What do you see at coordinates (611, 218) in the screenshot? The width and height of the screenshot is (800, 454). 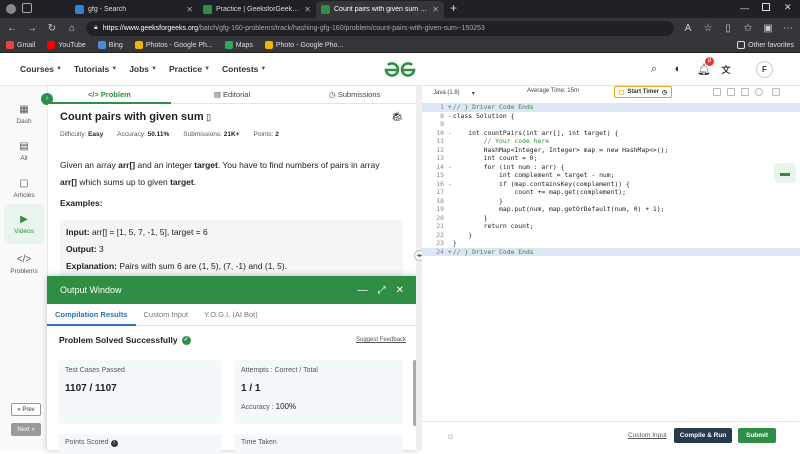 I see `code-line: 20 }` at bounding box center [611, 218].